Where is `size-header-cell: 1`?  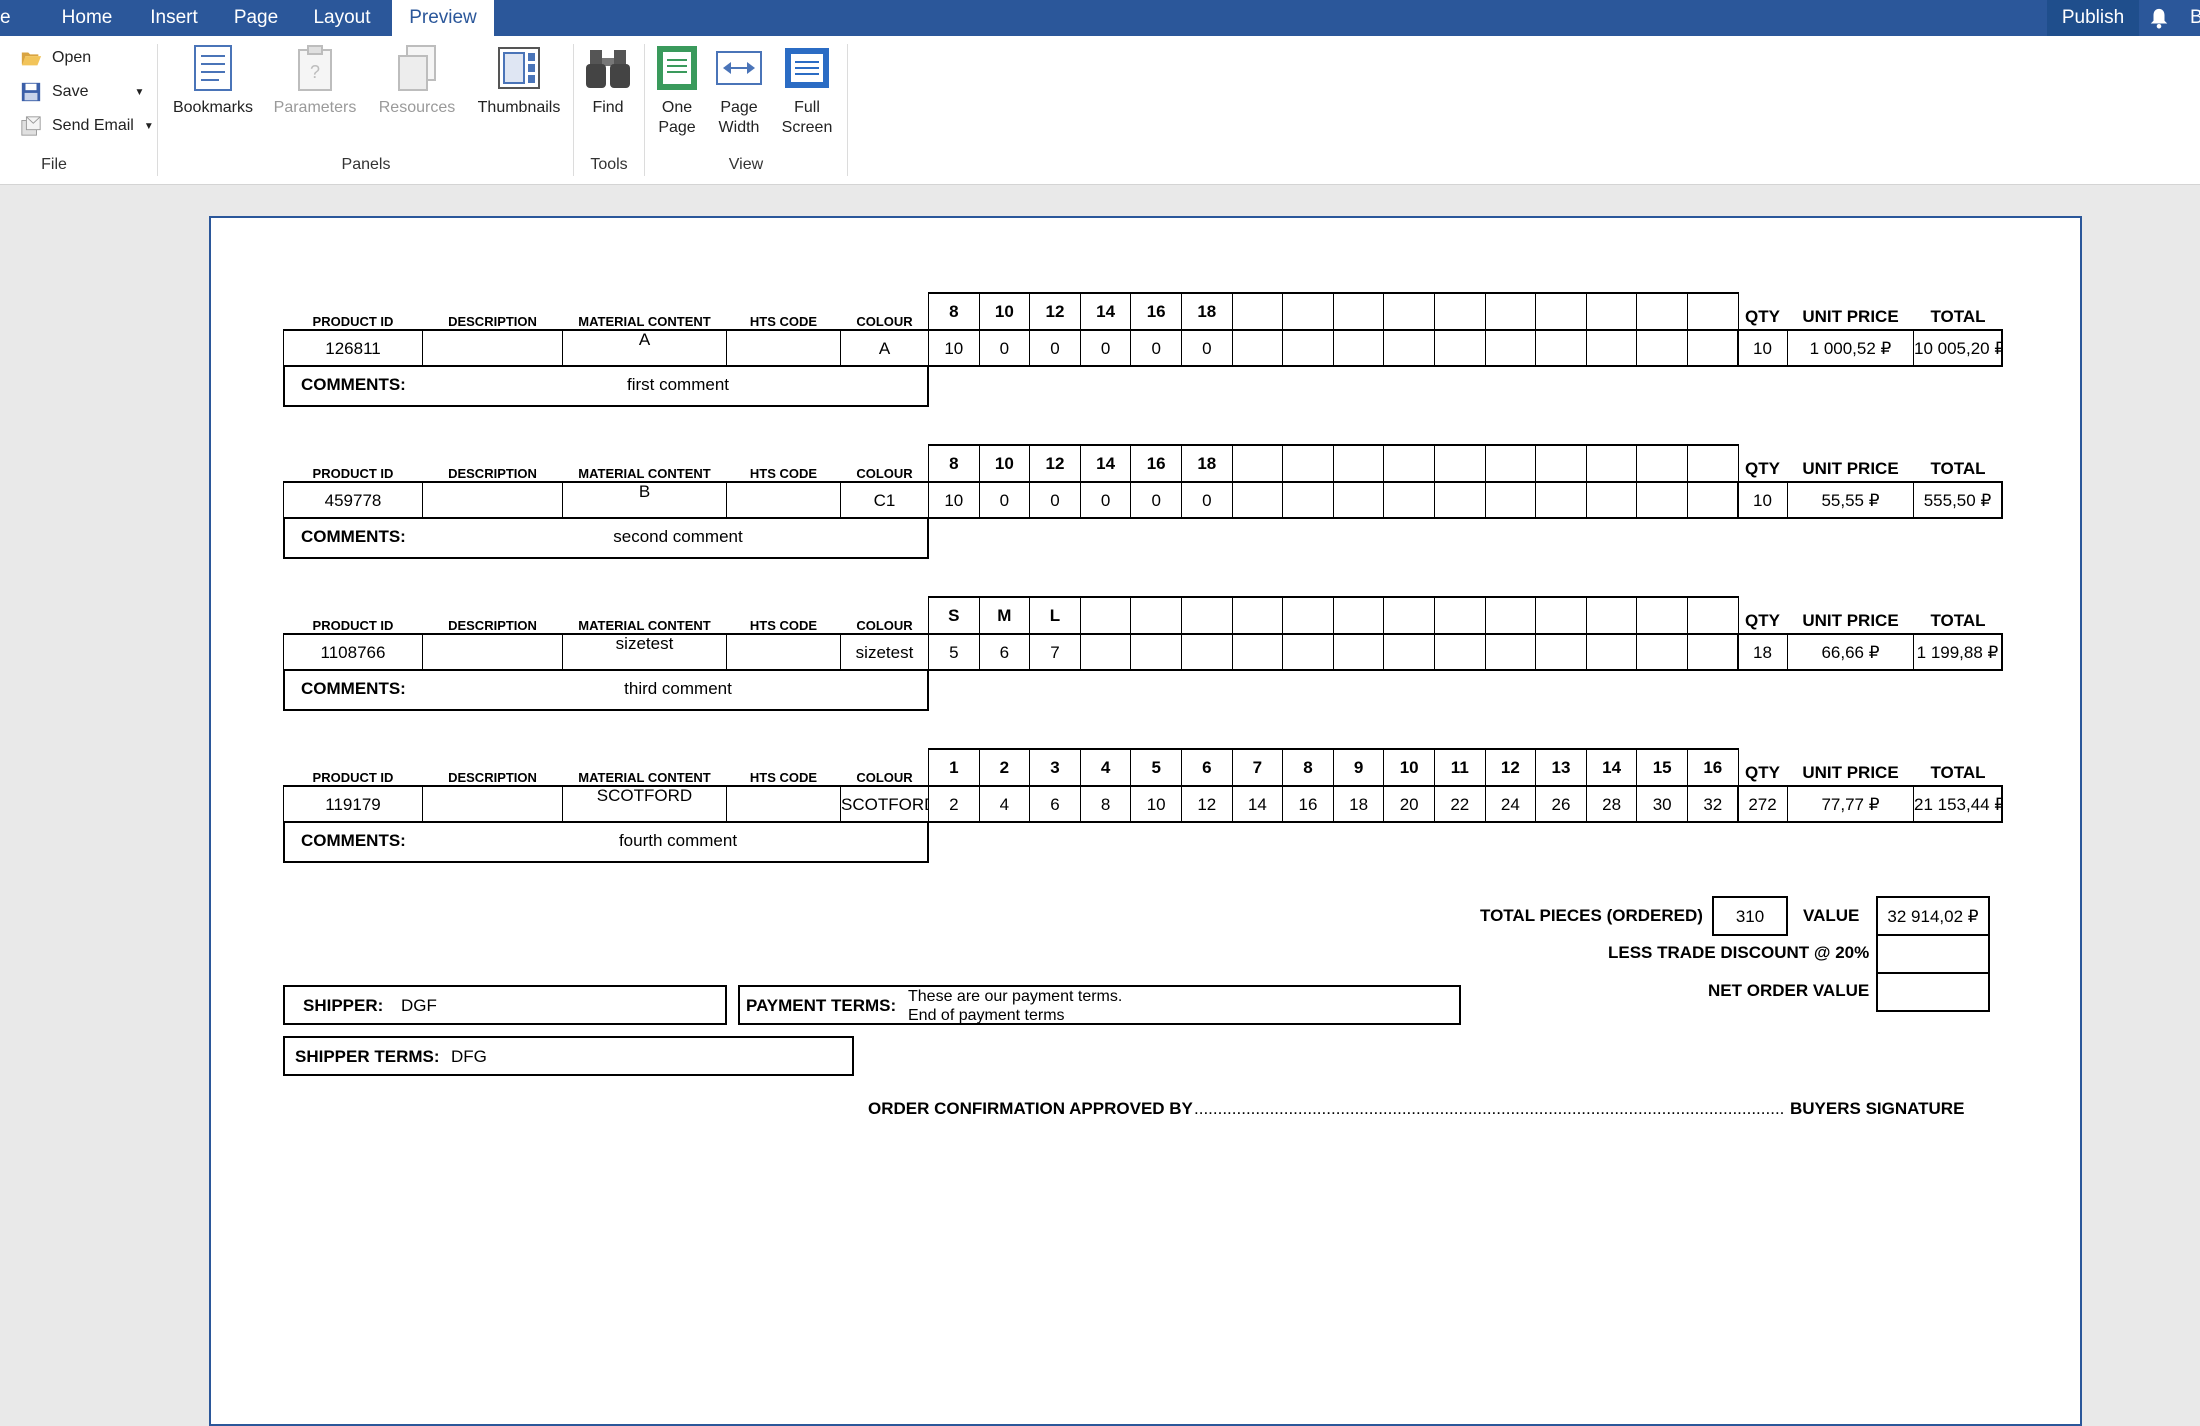 size-header-cell: 1 is located at coordinates (954, 767).